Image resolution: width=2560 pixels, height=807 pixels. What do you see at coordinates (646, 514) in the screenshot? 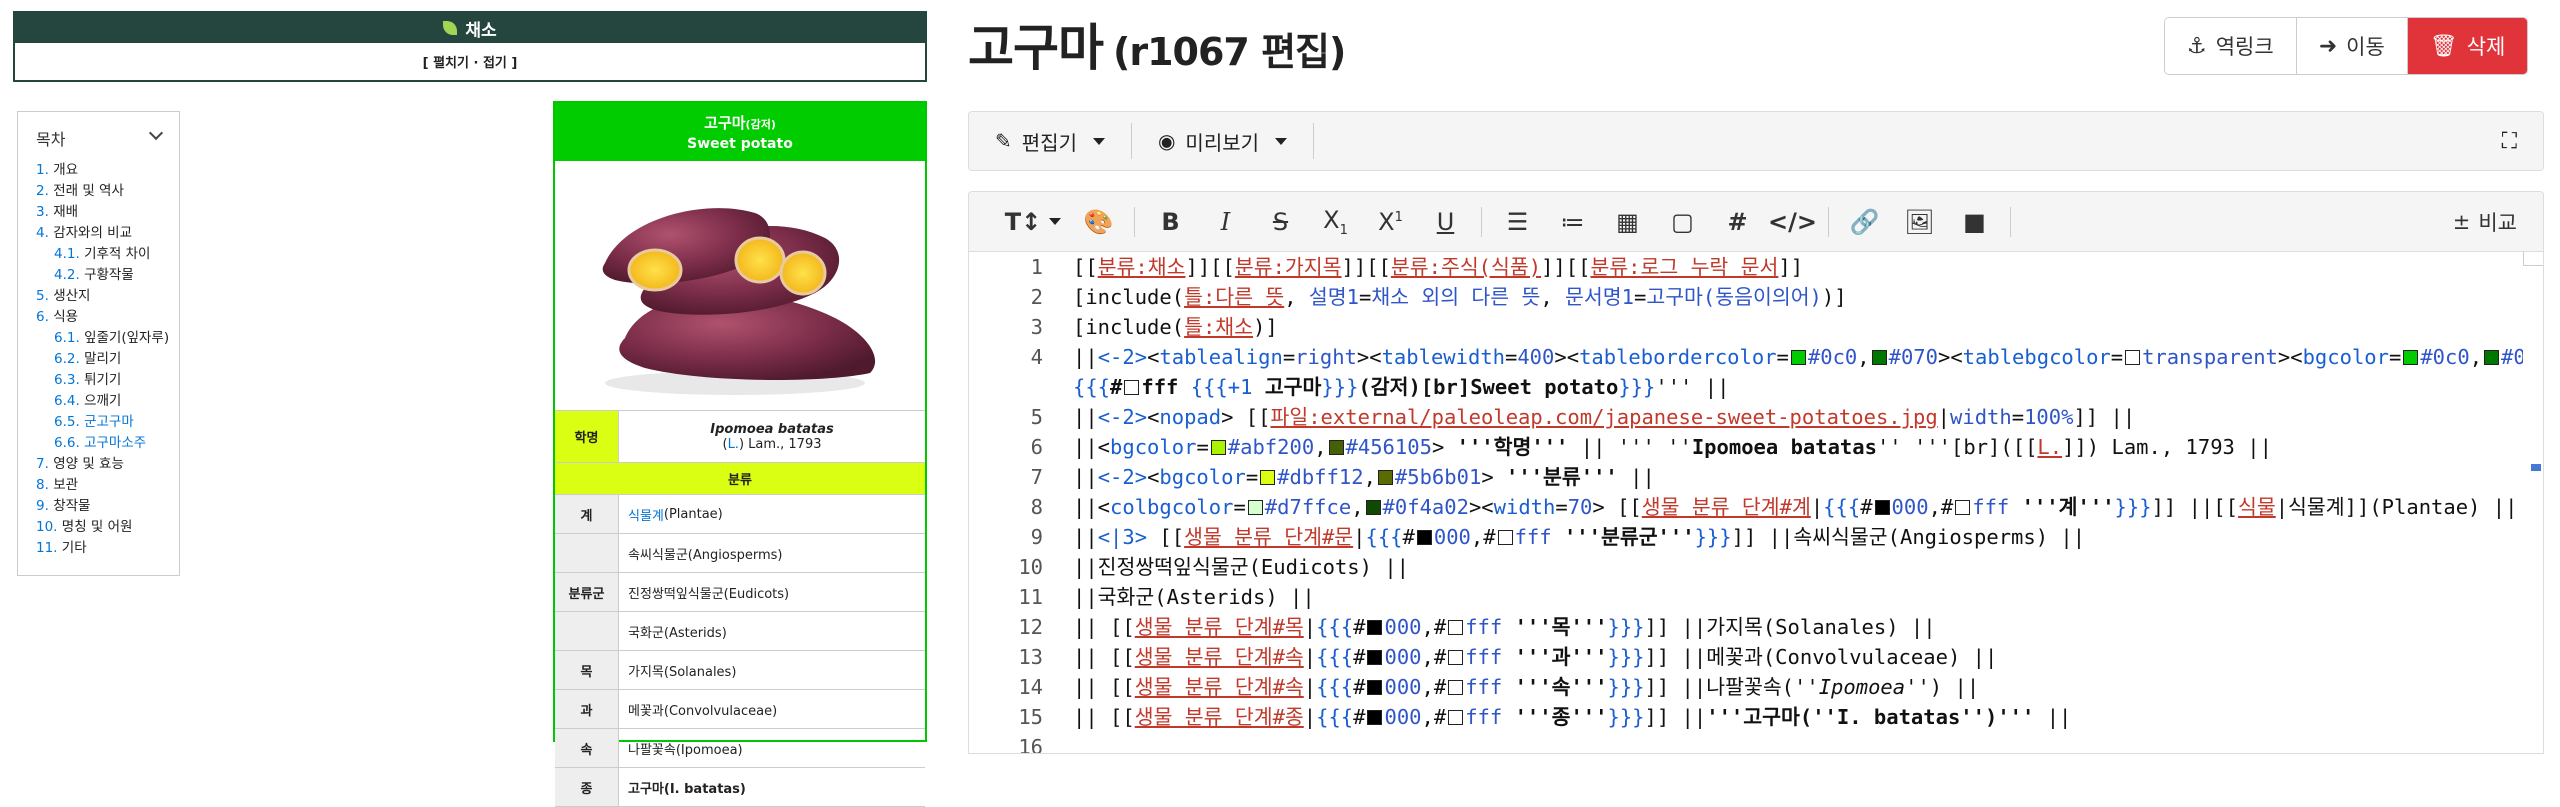
I see `infobox-link: 식물계` at bounding box center [646, 514].